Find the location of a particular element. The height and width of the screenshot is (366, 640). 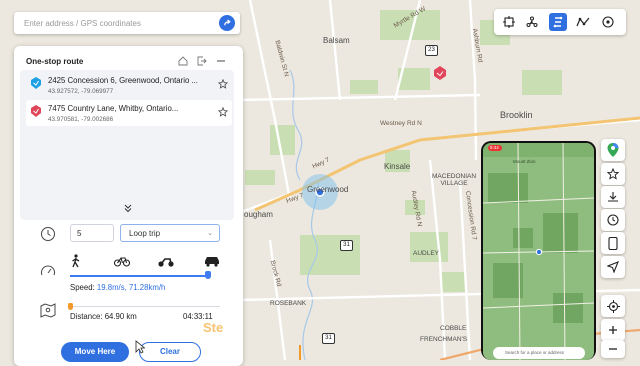

import-button is located at coordinates (613, 197).